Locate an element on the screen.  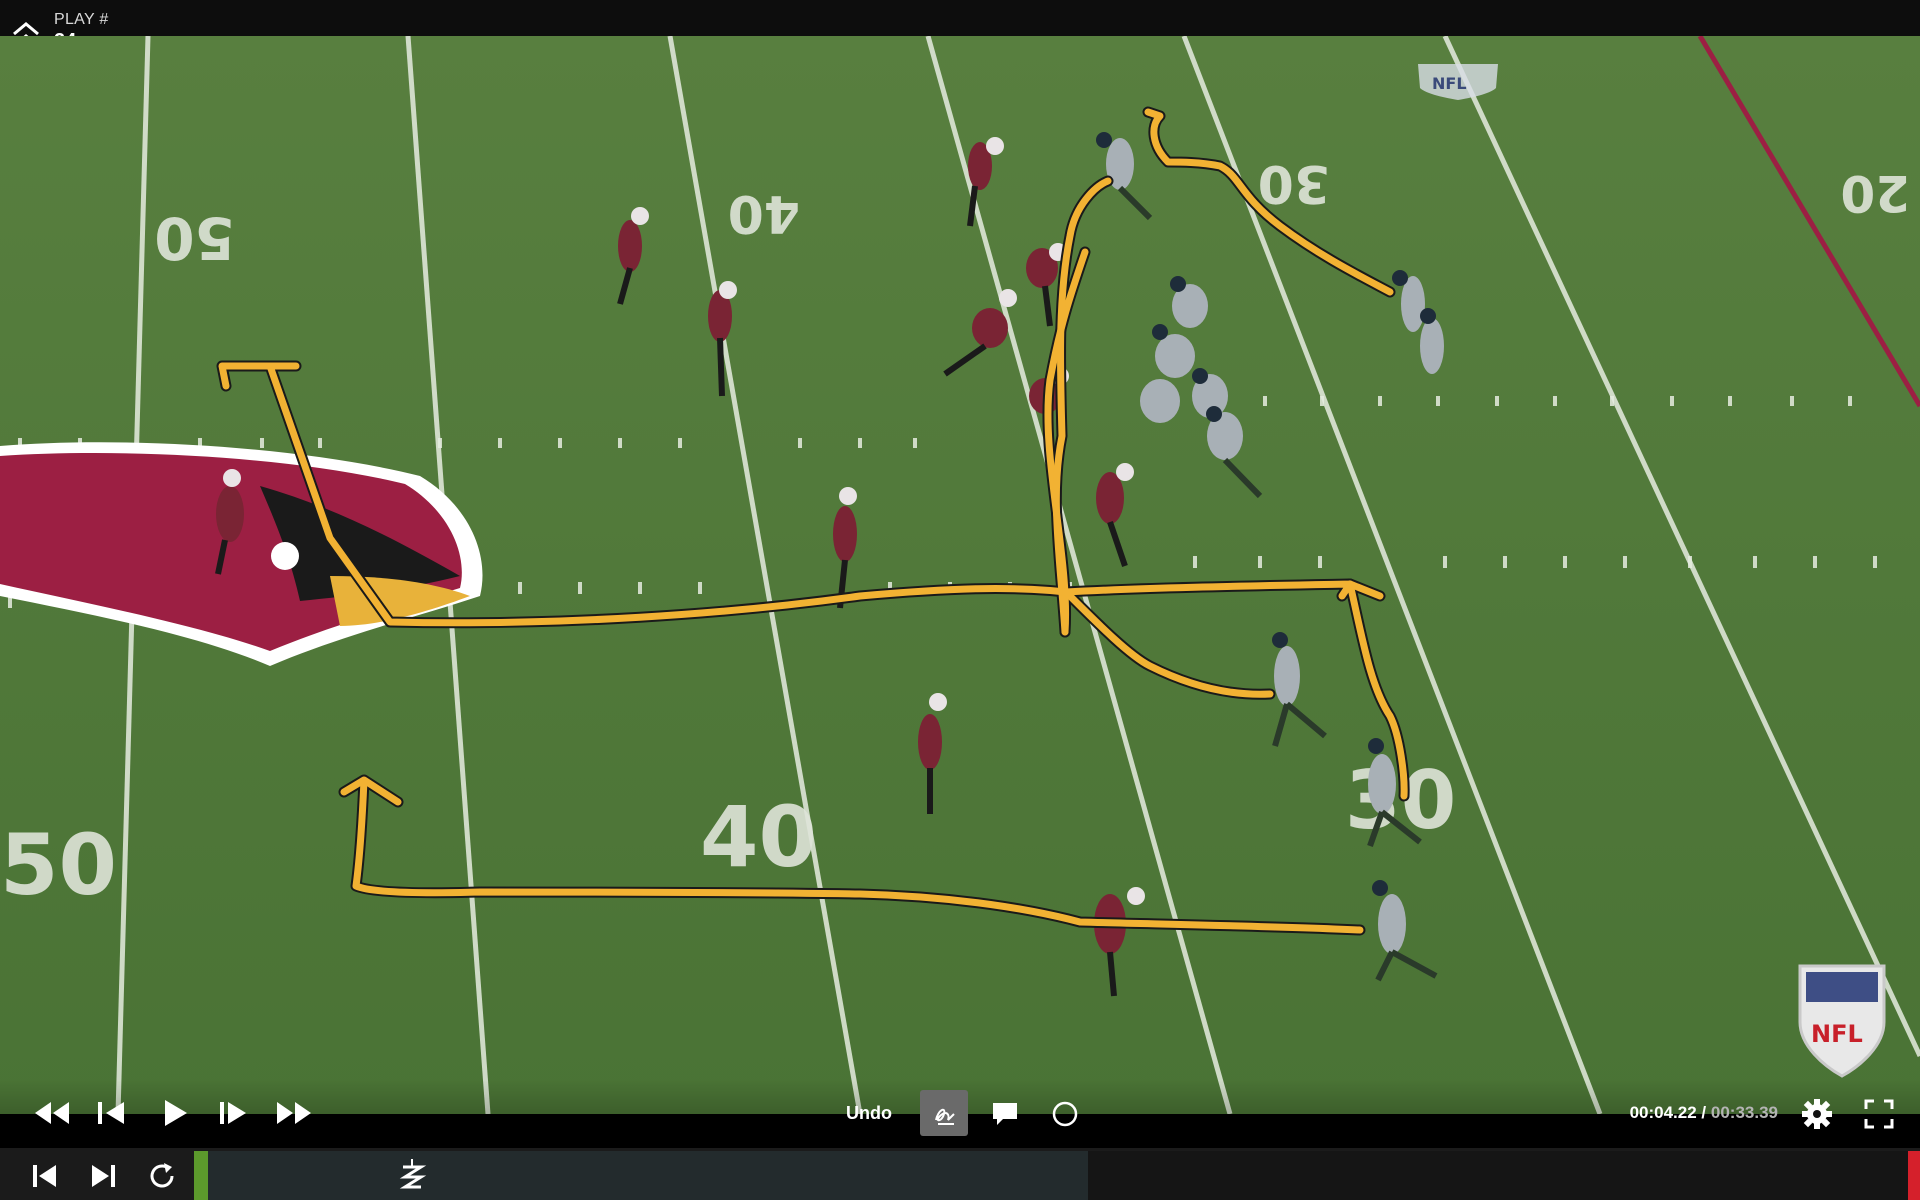
rewind-icon is located at coordinates (52, 1113).